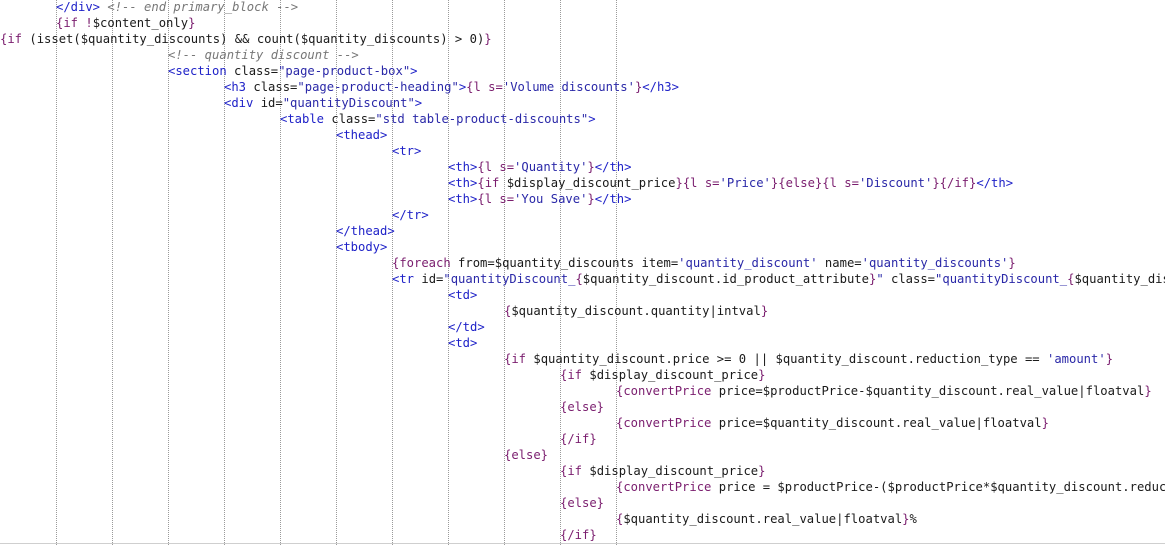 The height and width of the screenshot is (545, 1165). What do you see at coordinates (361, 135) in the screenshot?
I see `code-line: <thead>` at bounding box center [361, 135].